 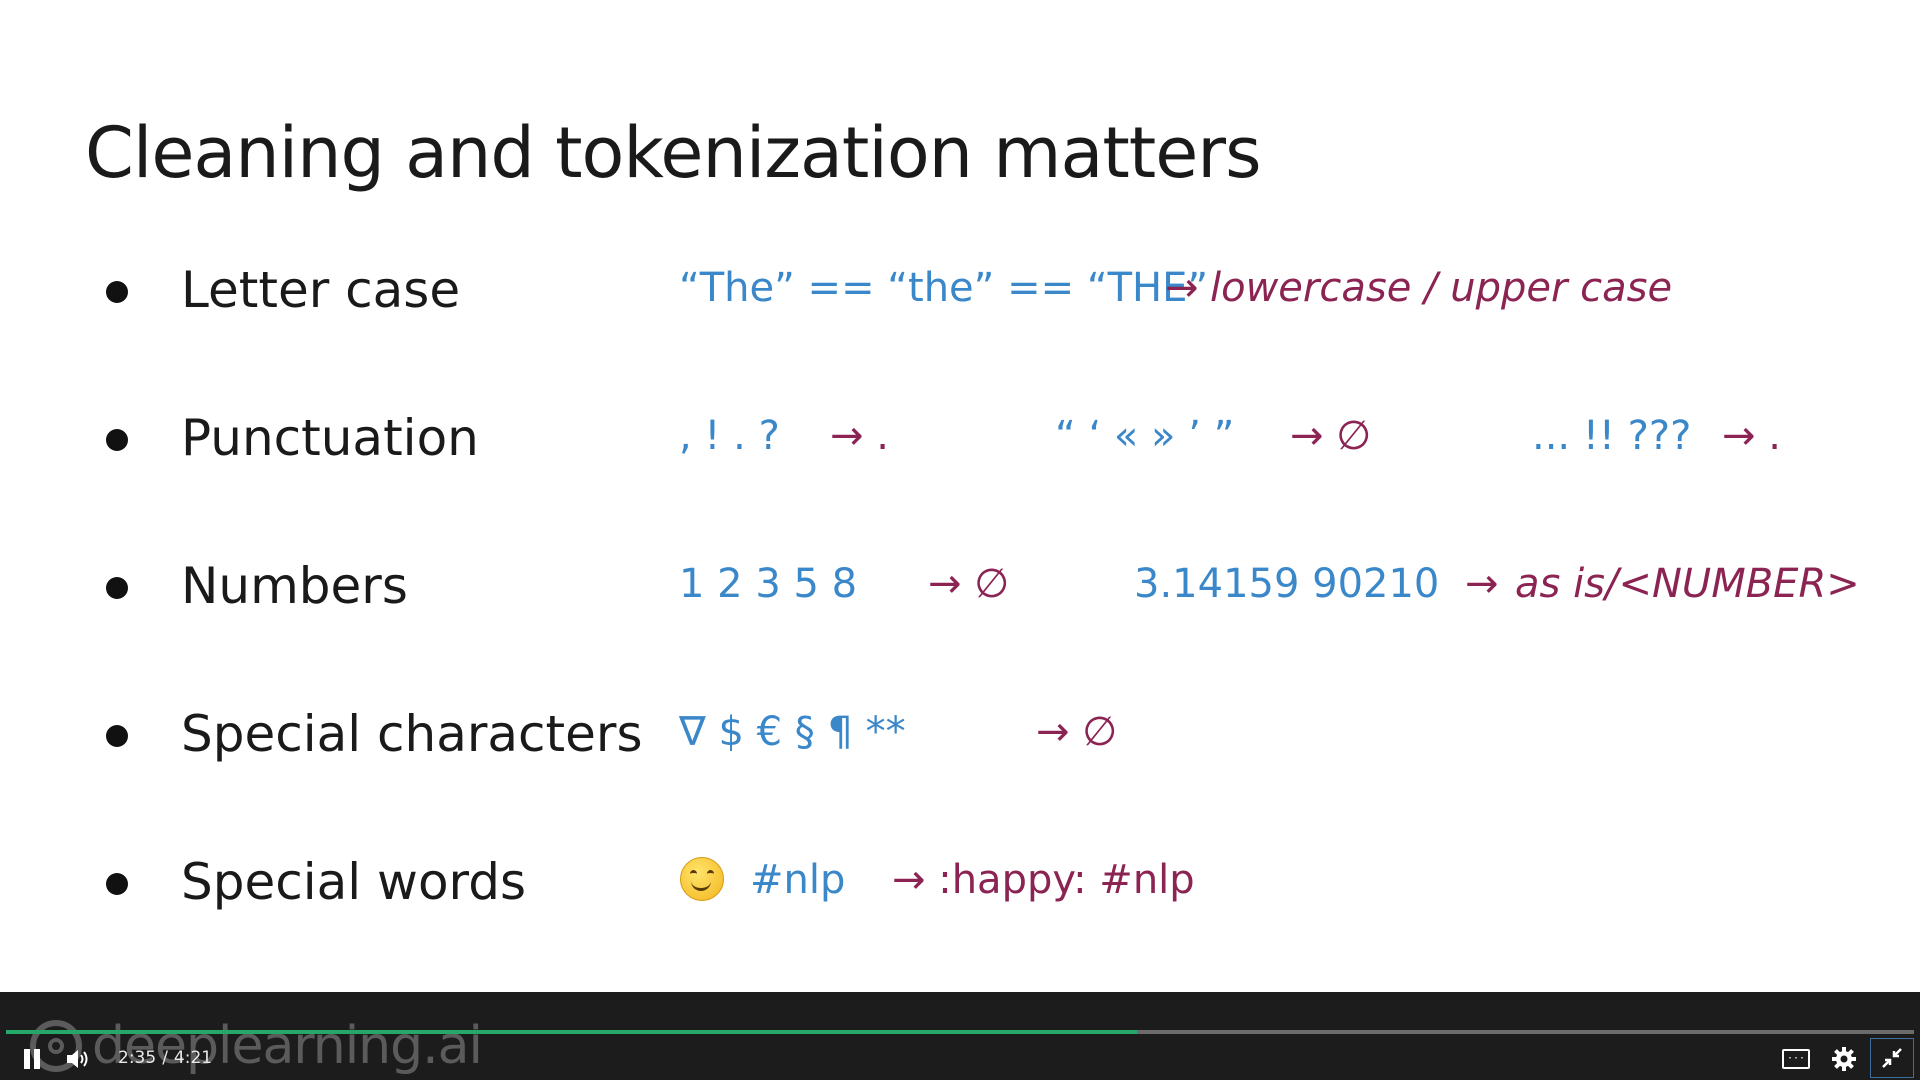 What do you see at coordinates (702, 879) in the screenshot?
I see `smiley-emoji-icon` at bounding box center [702, 879].